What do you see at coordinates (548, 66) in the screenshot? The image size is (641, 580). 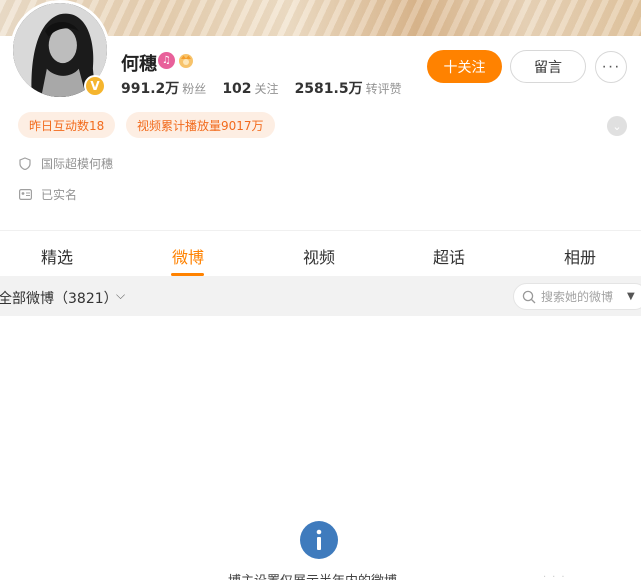 I see `message-button: 留言` at bounding box center [548, 66].